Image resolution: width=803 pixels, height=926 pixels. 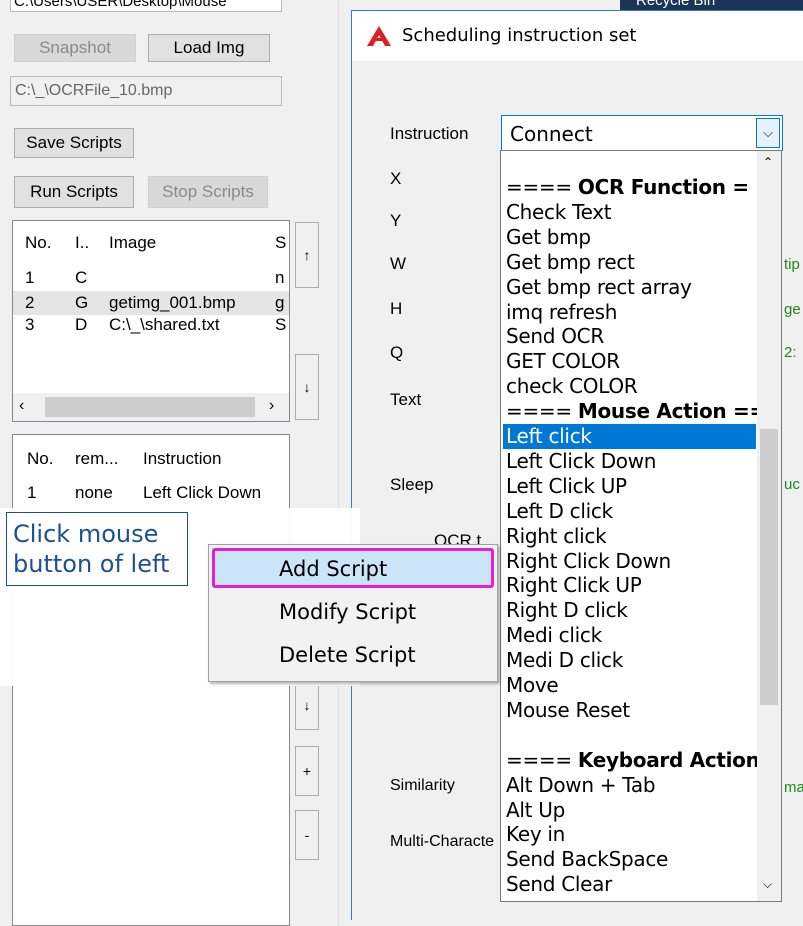 I want to click on context-menu: Add Script Modify Script Delete Script, so click(x=353, y=613).